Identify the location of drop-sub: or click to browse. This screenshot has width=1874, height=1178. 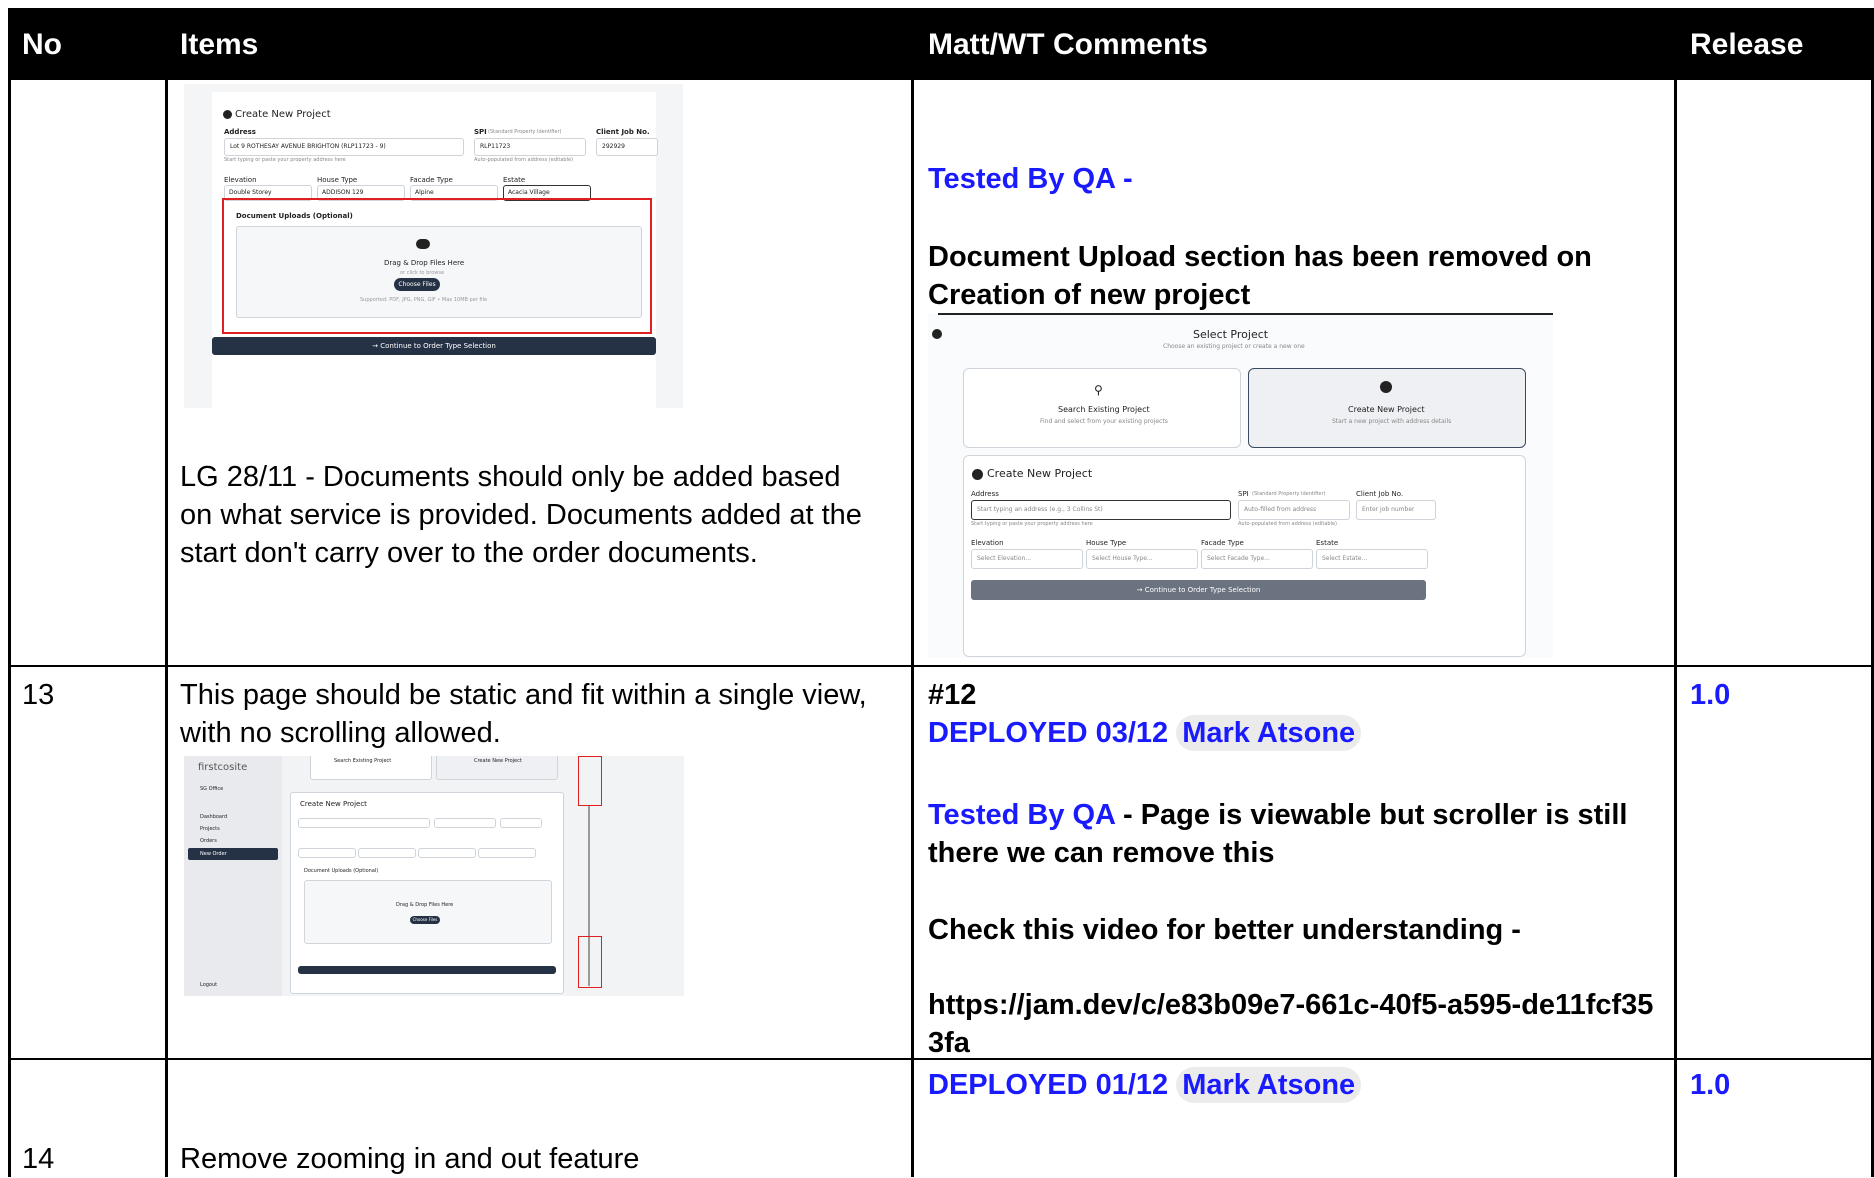
(422, 273).